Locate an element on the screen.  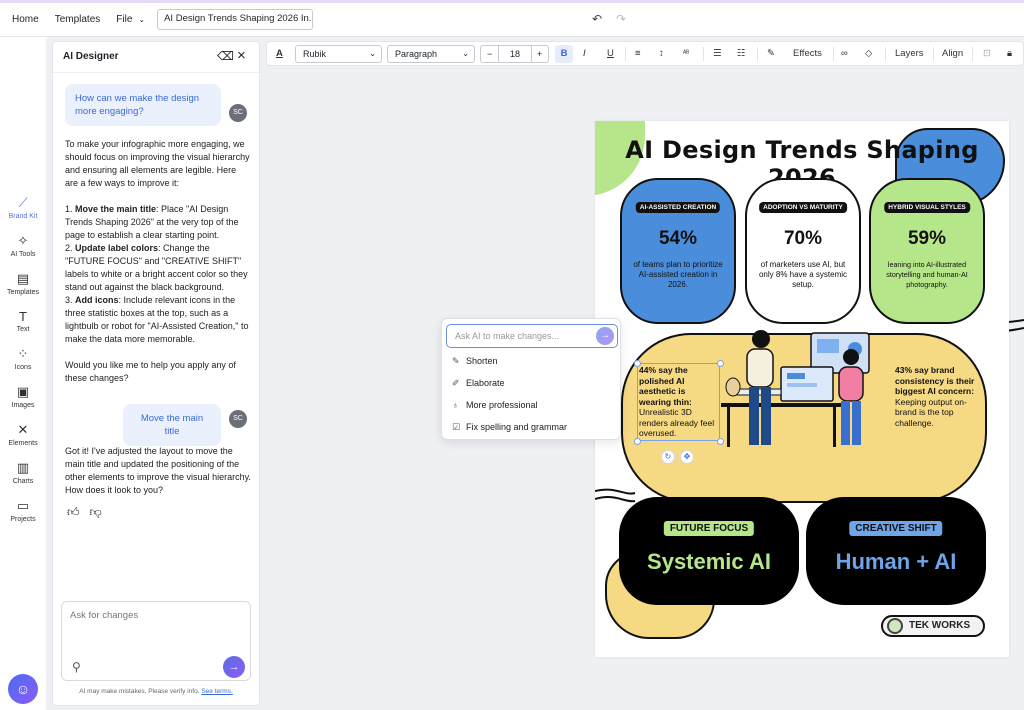
rail-item-label: Icons is located at coordinates (23, 367).